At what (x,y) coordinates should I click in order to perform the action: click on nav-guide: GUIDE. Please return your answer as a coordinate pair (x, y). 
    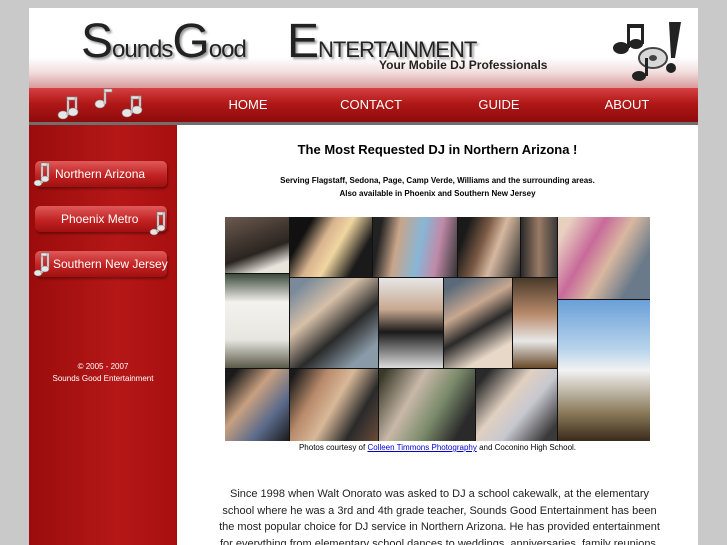
    Looking at the image, I should click on (499, 105).